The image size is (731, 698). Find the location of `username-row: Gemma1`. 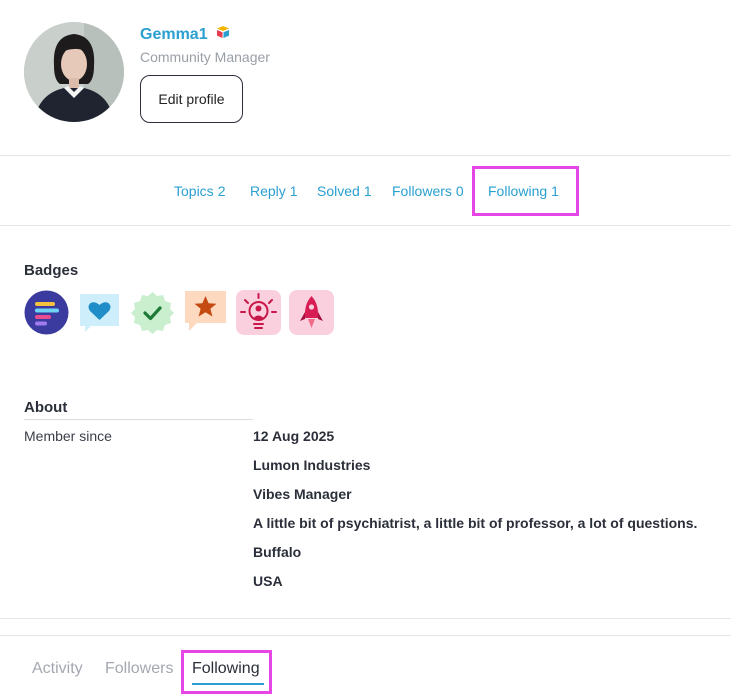

username-row: Gemma1 is located at coordinates (185, 34).